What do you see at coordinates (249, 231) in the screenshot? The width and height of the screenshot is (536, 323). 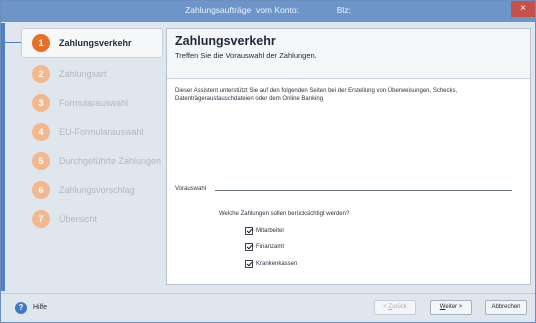 I see `checkbox-mitarbeiter` at bounding box center [249, 231].